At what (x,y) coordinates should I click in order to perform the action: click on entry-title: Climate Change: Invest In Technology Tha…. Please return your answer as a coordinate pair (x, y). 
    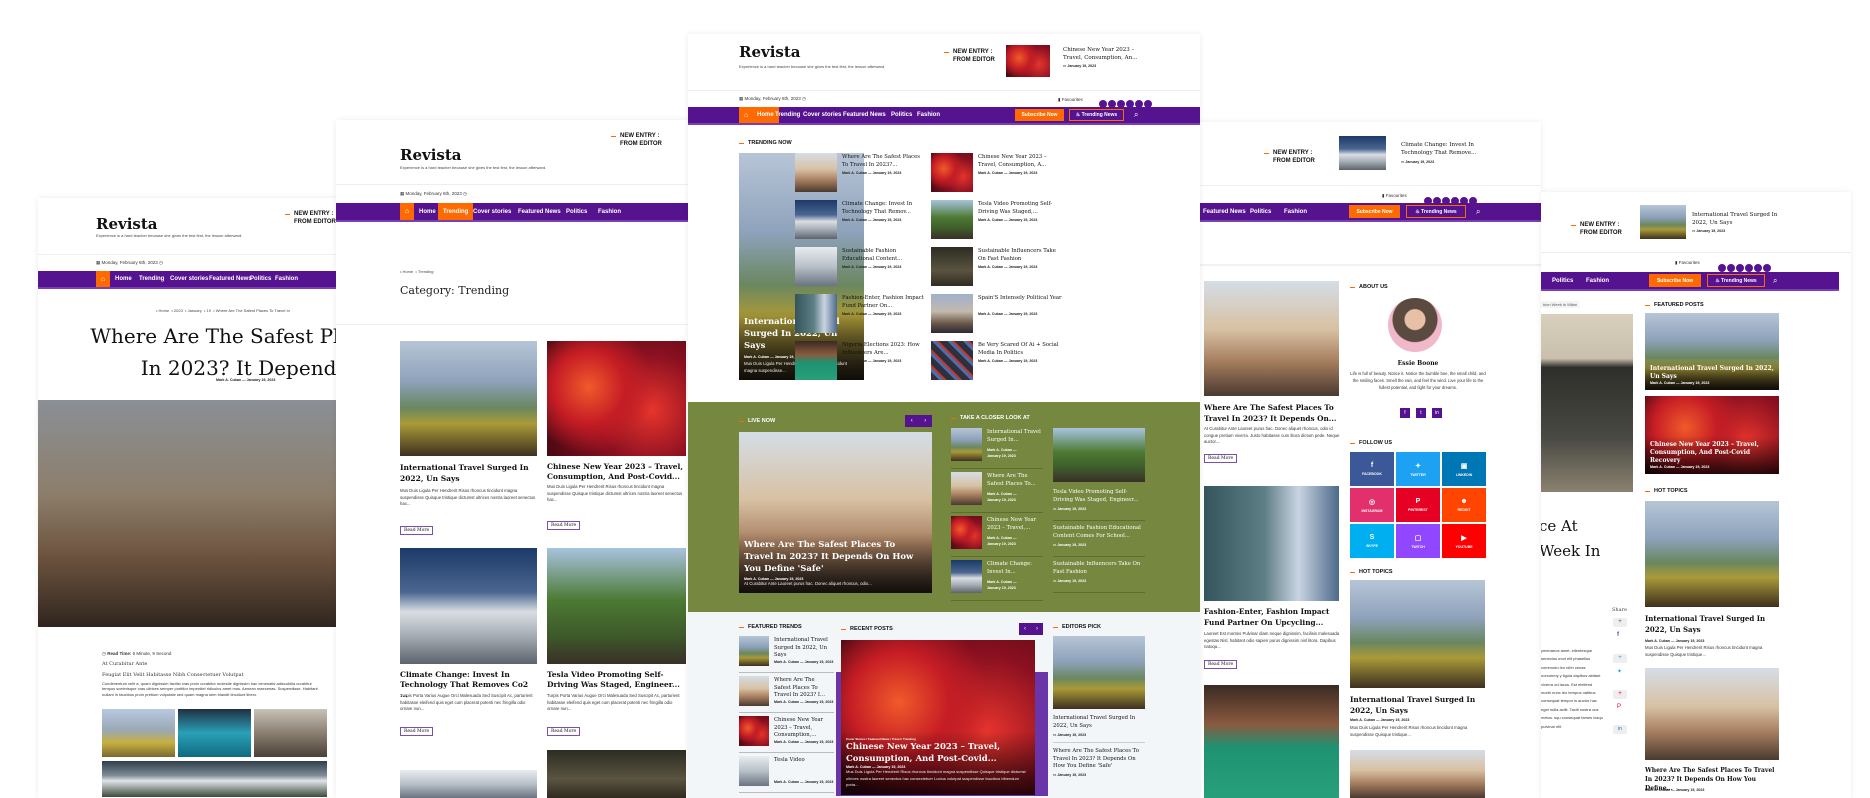
    Looking at the image, I should click on (1446, 149).